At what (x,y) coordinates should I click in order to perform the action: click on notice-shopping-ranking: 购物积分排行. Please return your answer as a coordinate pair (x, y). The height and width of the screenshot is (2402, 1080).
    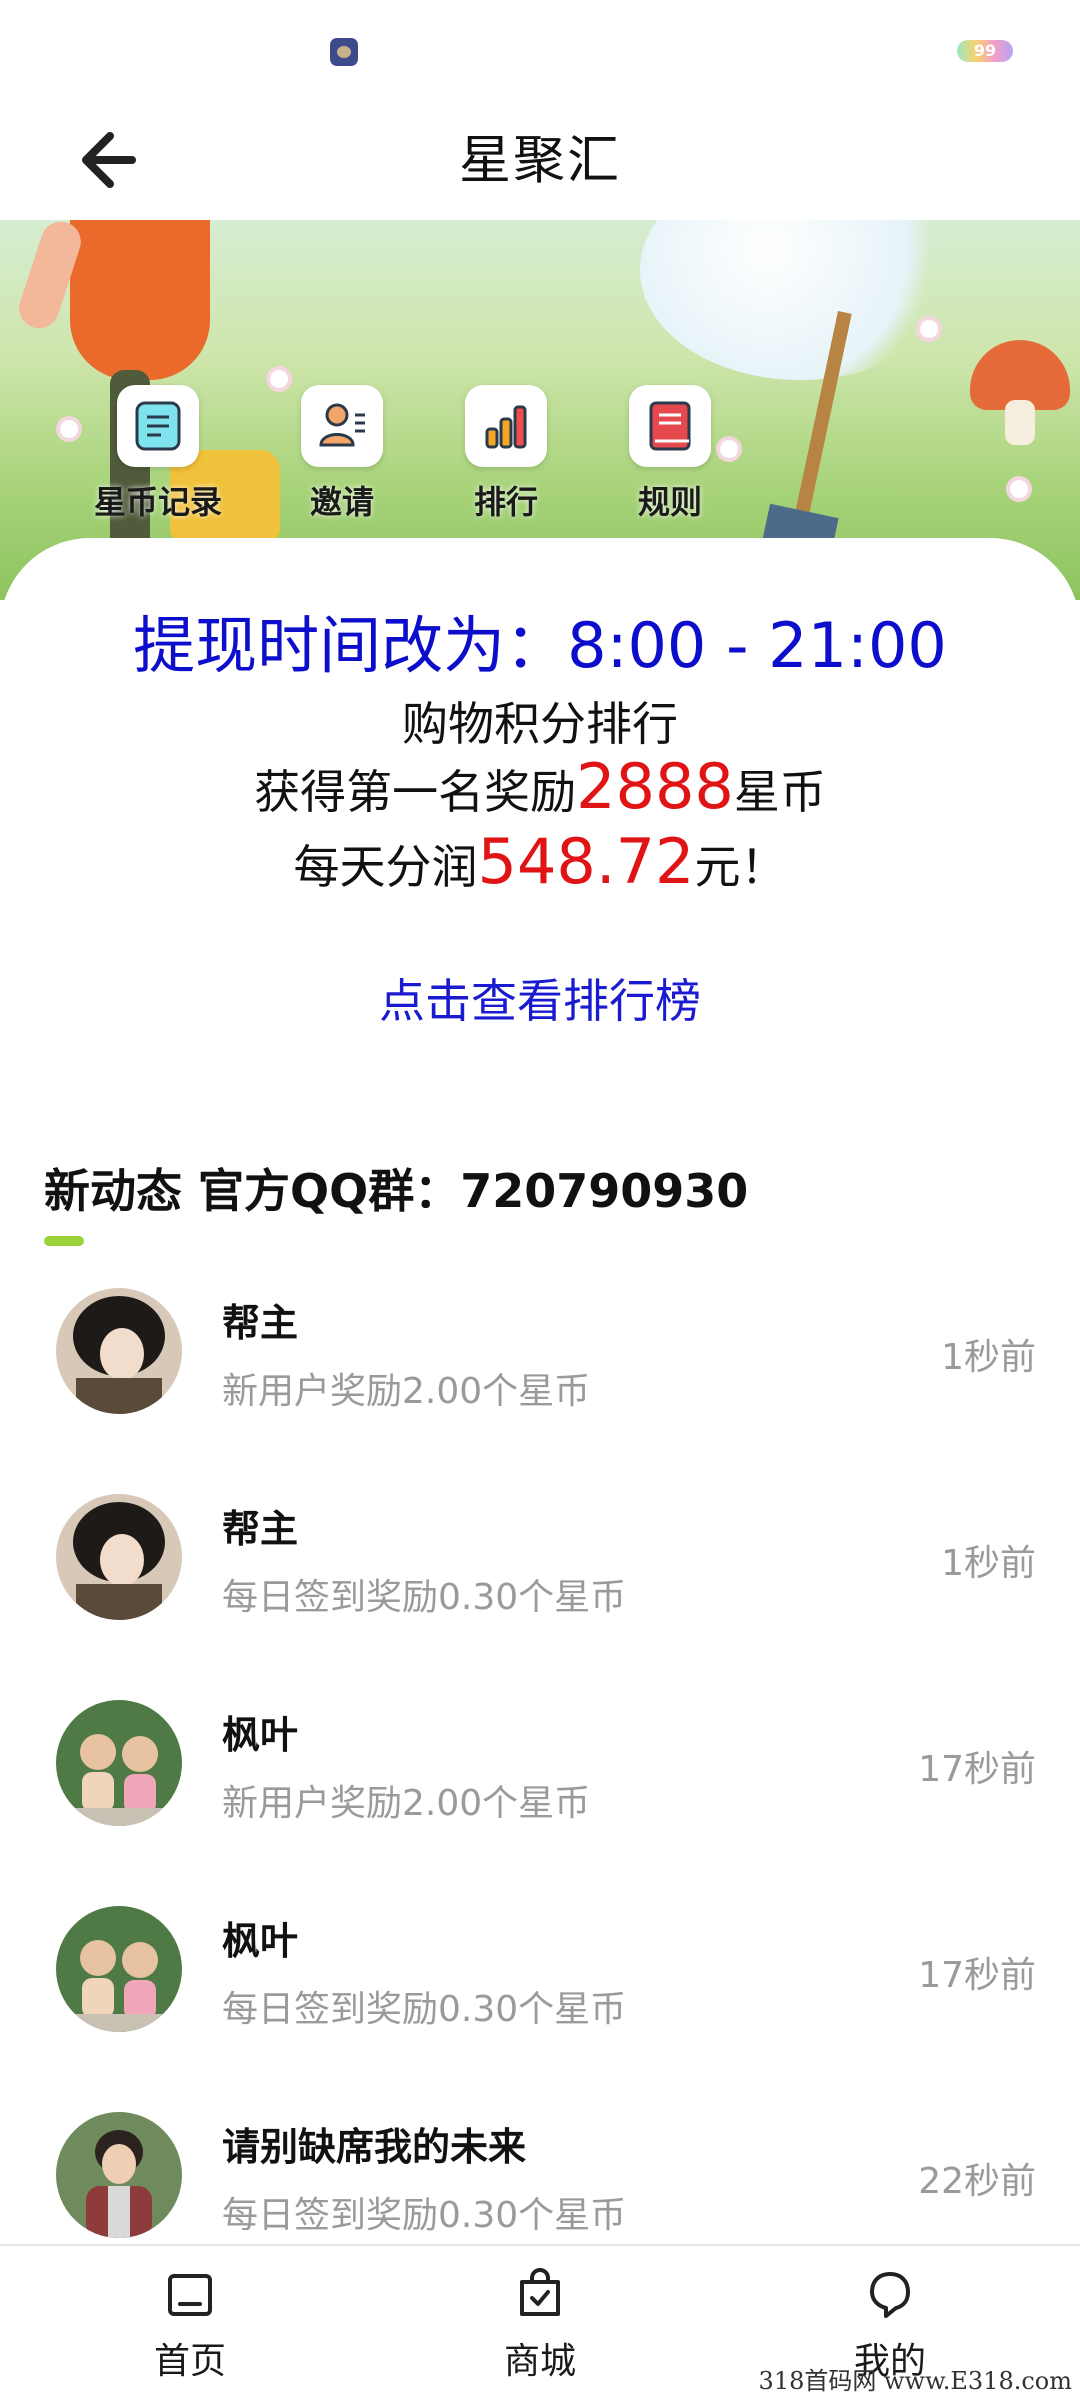
    Looking at the image, I should click on (540, 724).